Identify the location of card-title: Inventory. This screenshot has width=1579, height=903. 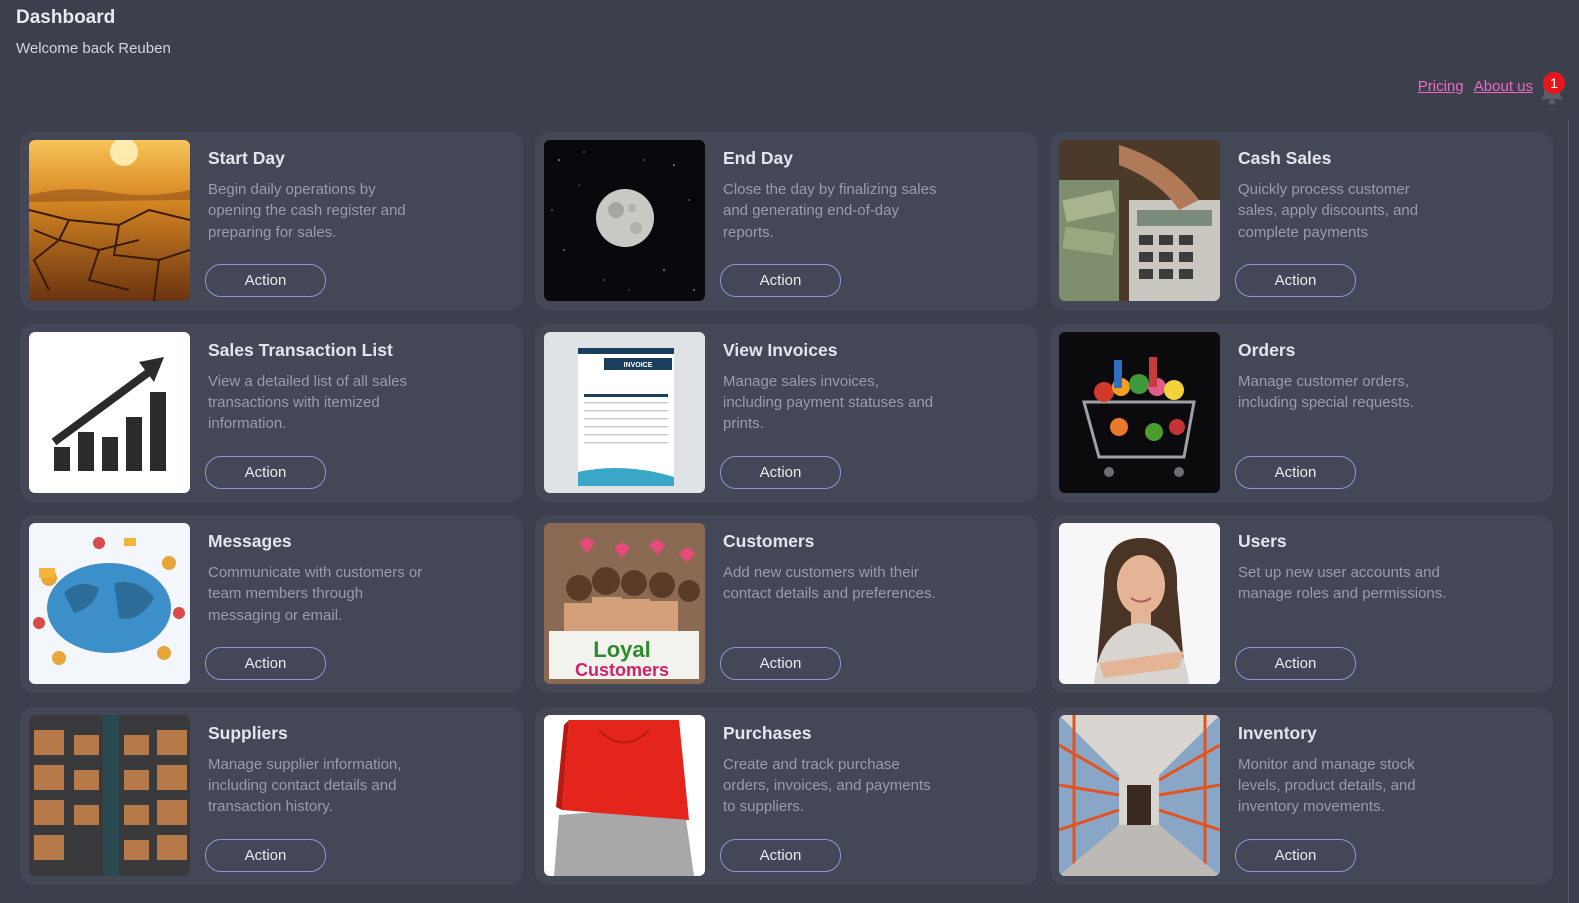
(1277, 732).